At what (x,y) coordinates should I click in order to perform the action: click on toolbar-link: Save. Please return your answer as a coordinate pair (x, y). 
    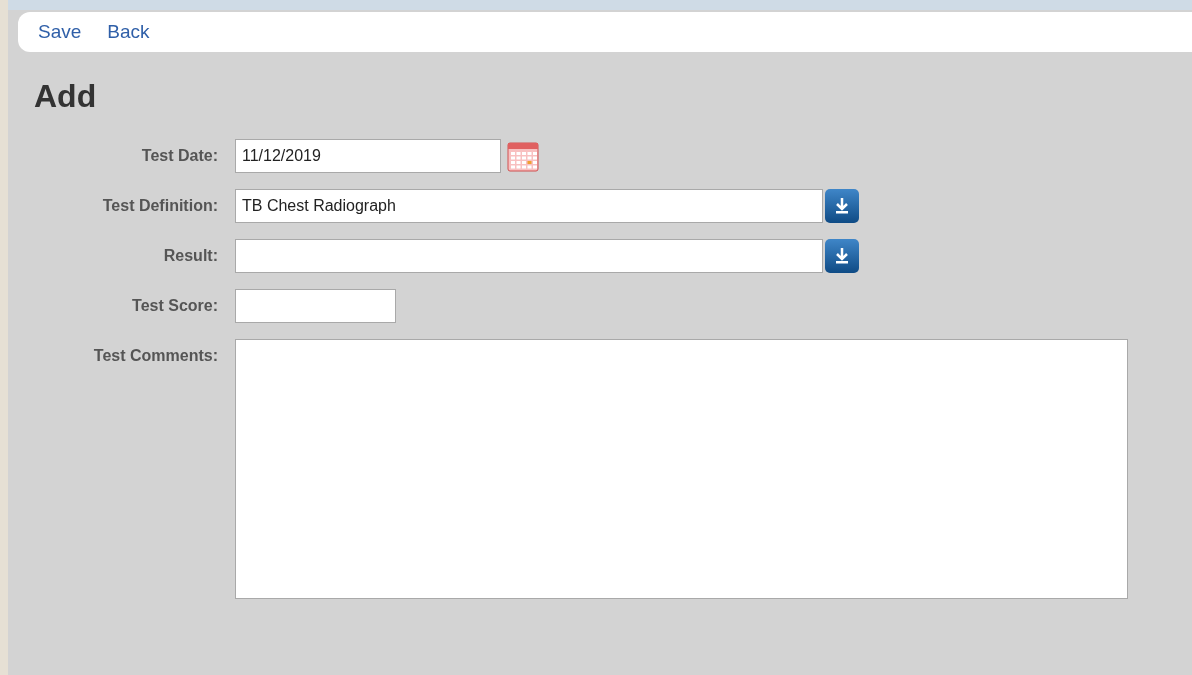
    Looking at the image, I should click on (60, 32).